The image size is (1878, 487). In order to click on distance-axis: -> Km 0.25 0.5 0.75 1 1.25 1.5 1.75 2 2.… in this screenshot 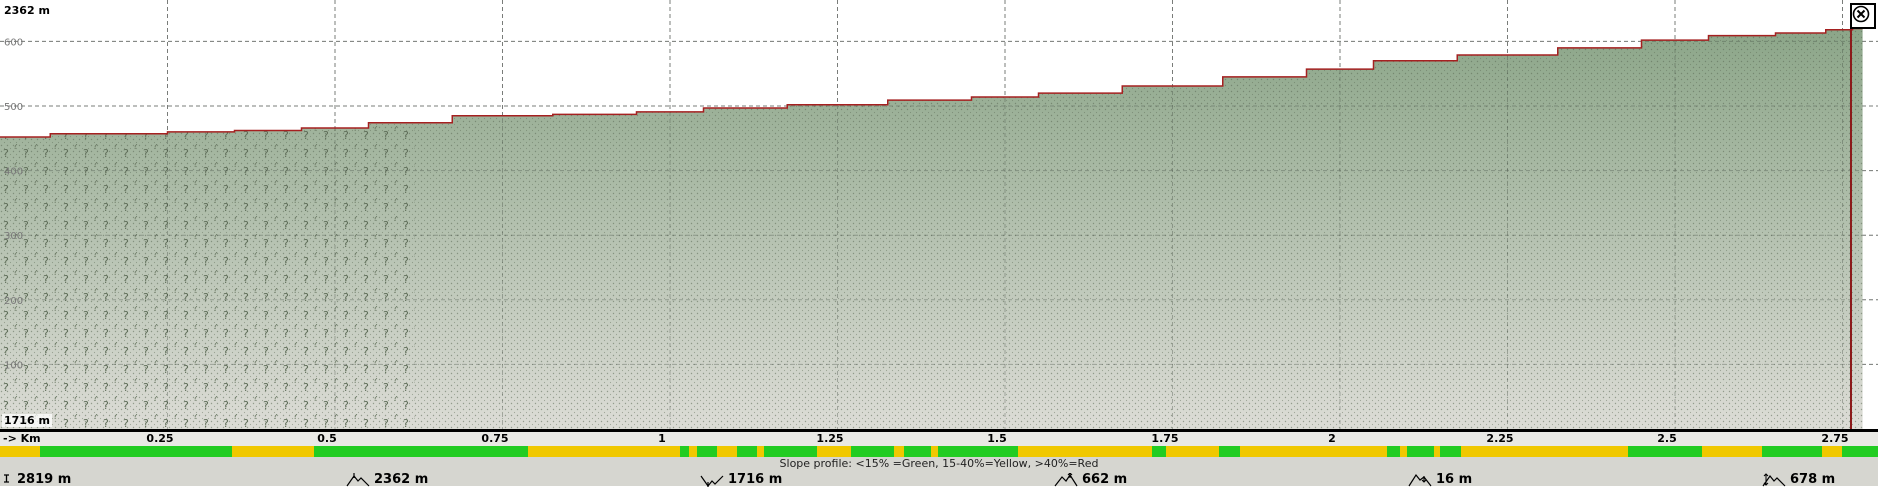, I will do `click(939, 439)`.